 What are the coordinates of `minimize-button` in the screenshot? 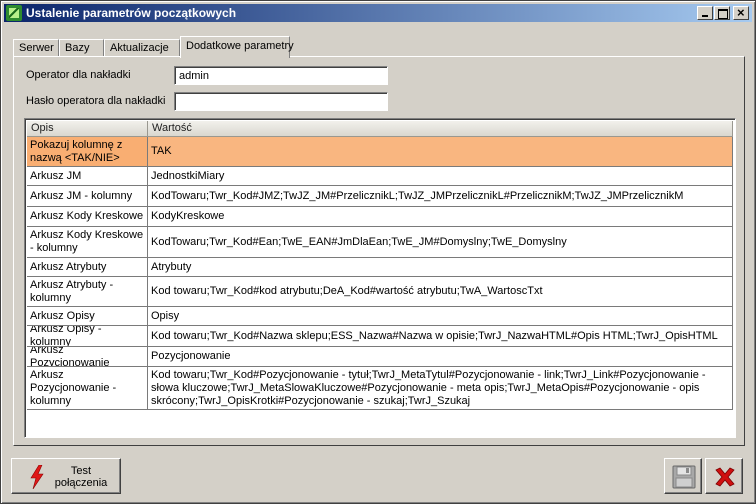 It's located at (705, 13).